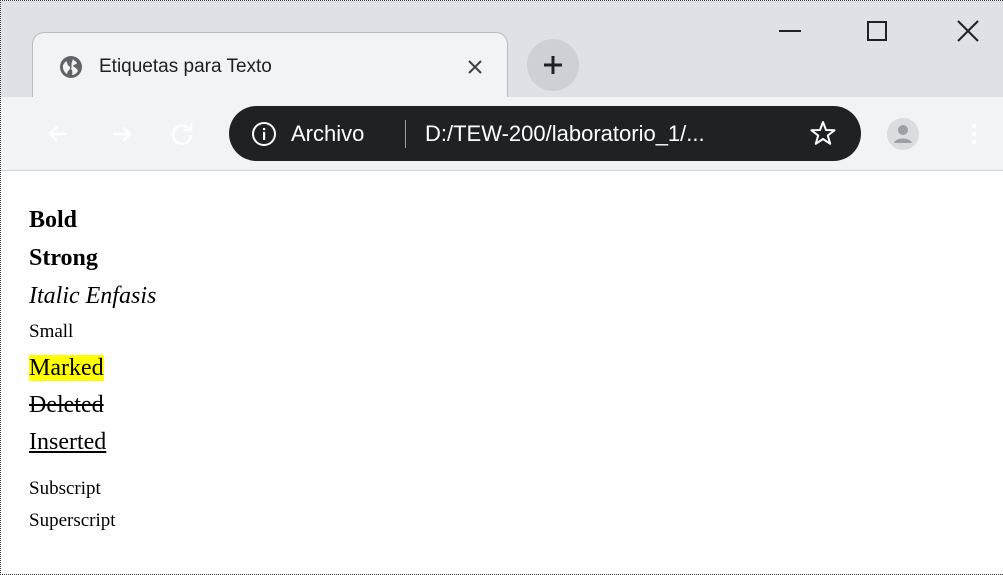 The image size is (1003, 575). Describe the element at coordinates (66, 405) in the screenshot. I see `deleted-text: Deleted` at that location.